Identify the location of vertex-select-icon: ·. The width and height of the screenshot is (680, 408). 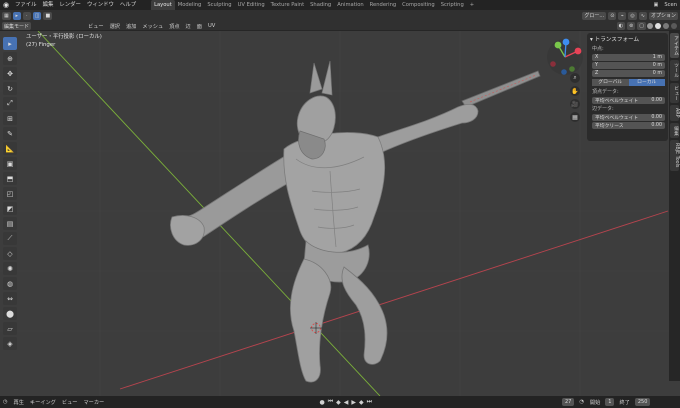
(26, 15).